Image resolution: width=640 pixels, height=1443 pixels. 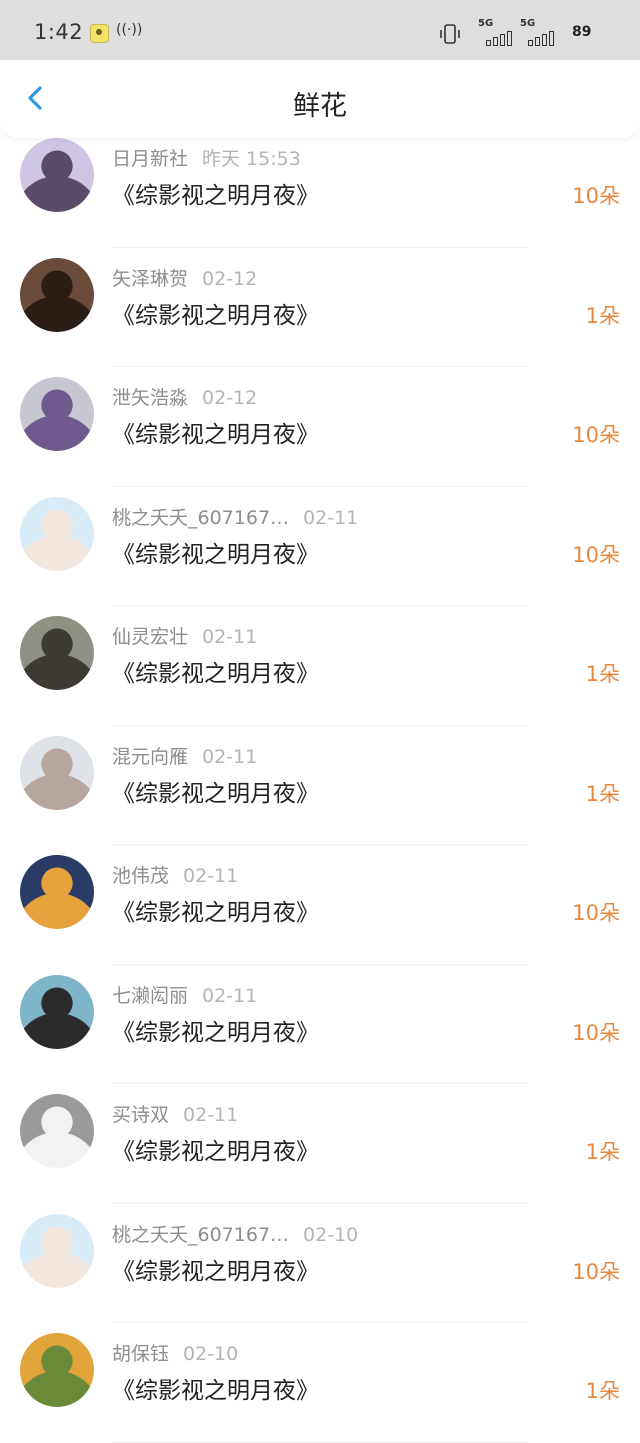 What do you see at coordinates (150, 159) in the screenshot?
I see `user-name: 日月新社` at bounding box center [150, 159].